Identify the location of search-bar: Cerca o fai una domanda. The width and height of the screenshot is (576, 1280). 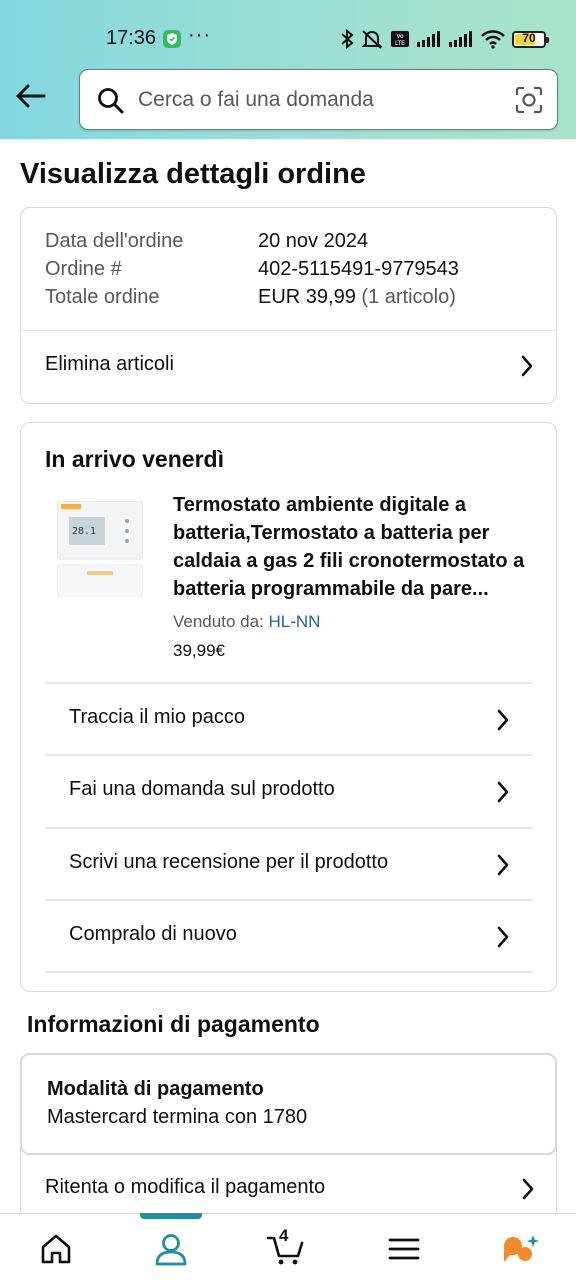
(318, 99).